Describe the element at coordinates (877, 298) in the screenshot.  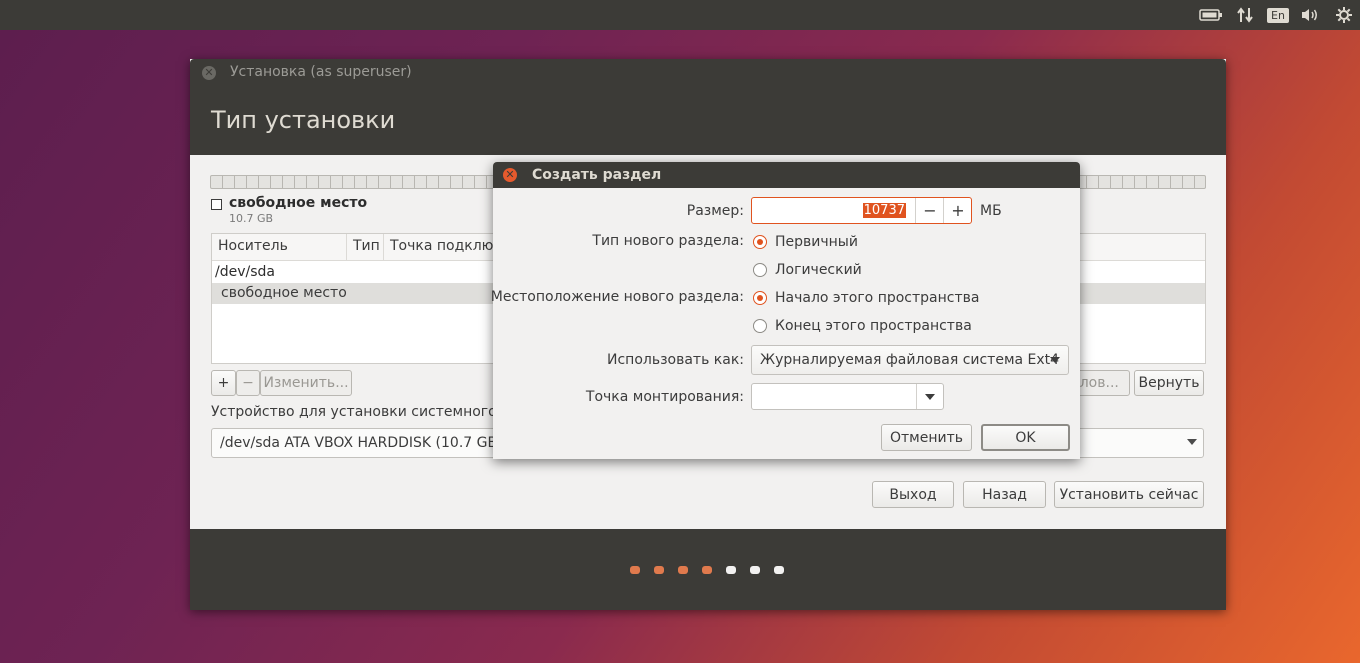
I see `radio-location-start-label: Начало этого пространства` at that location.